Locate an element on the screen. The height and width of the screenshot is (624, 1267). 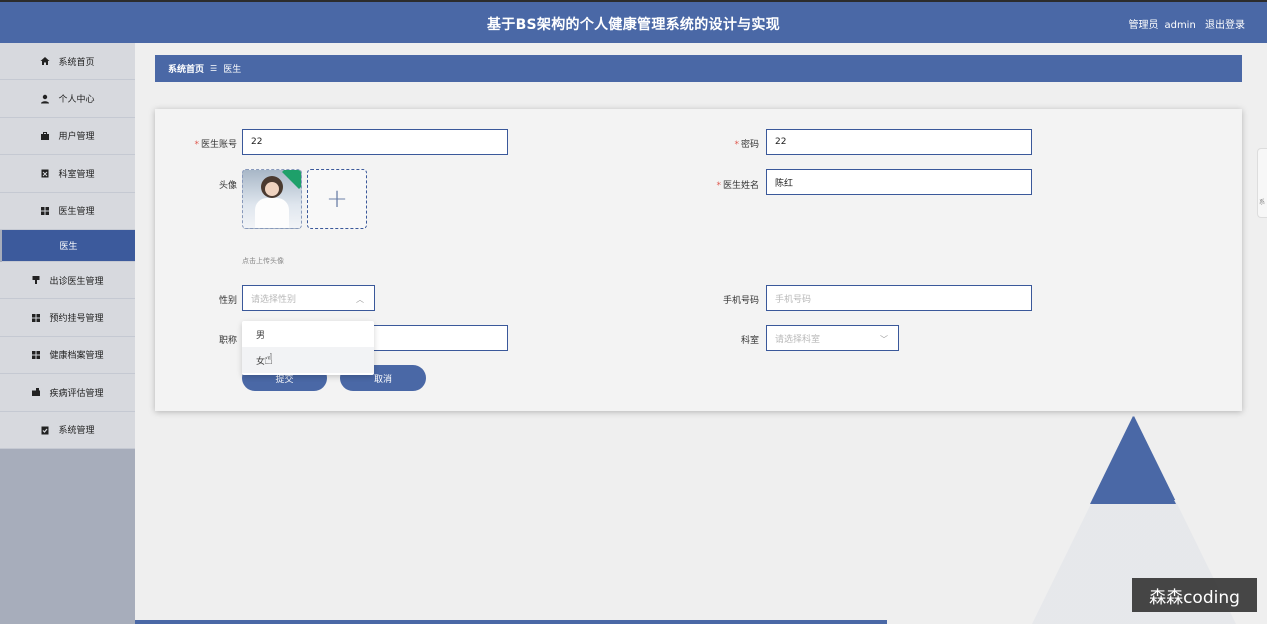
sidebar-item-users: 用户管理 is located at coordinates (67, 136).